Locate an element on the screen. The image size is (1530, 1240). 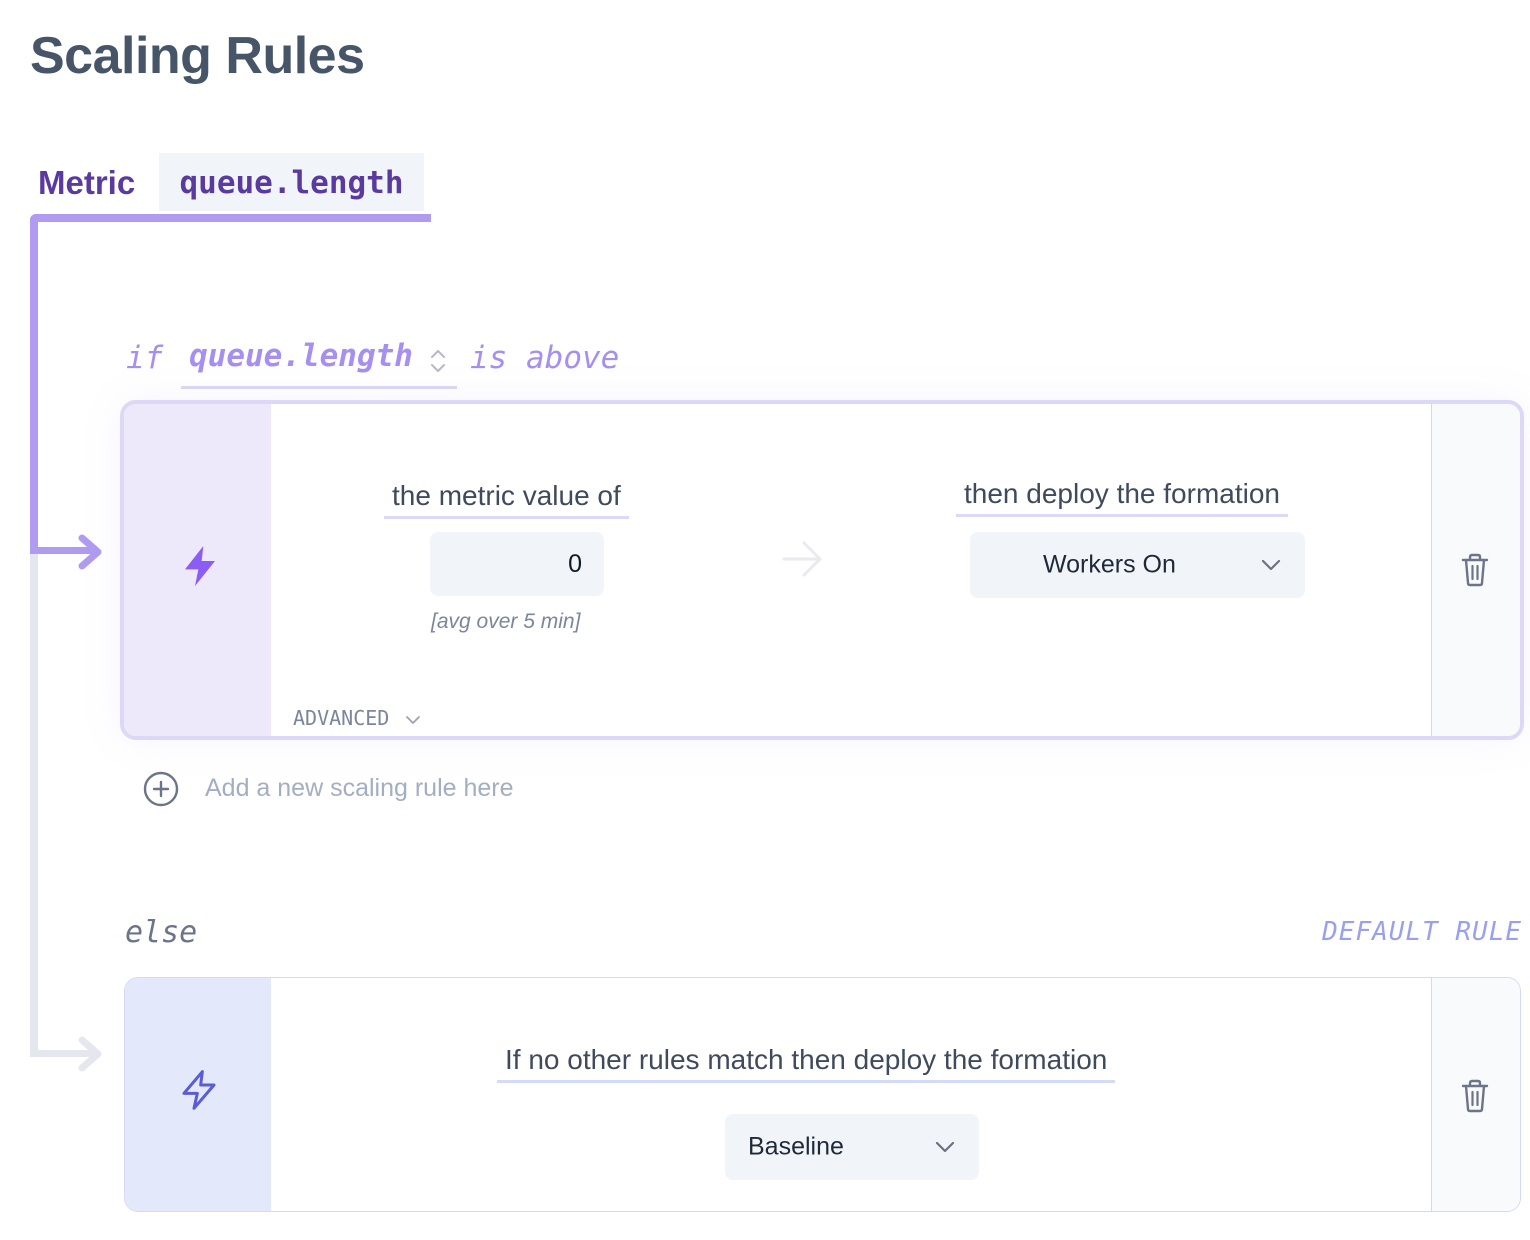
lightning-outline-icon is located at coordinates (199, 1090).